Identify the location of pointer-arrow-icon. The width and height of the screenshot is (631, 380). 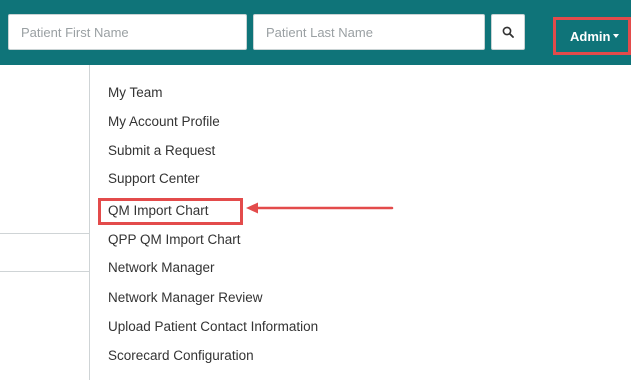
(320, 208).